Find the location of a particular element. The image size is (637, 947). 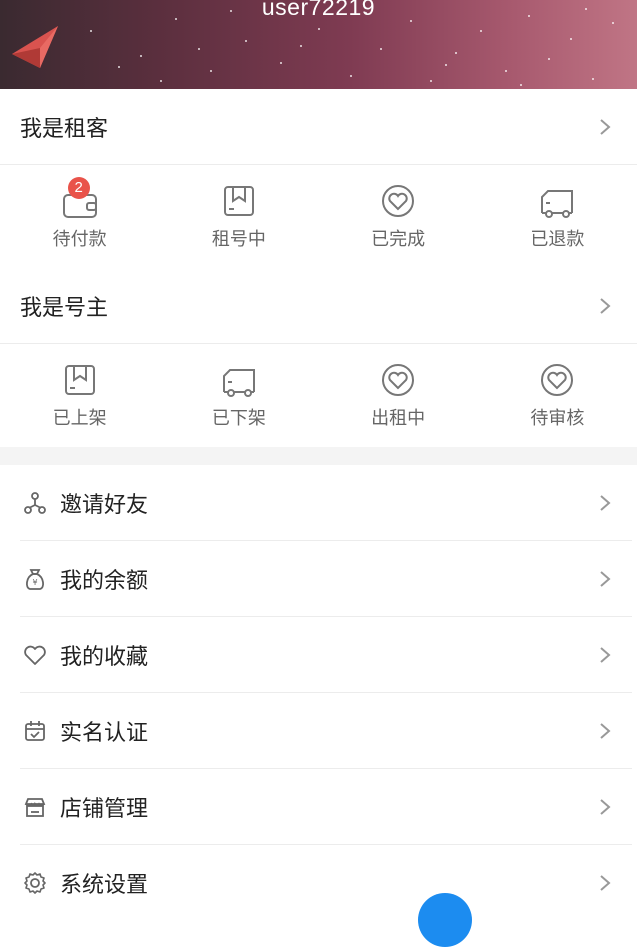

owner-pending-review: 待审核 is located at coordinates (557, 395).